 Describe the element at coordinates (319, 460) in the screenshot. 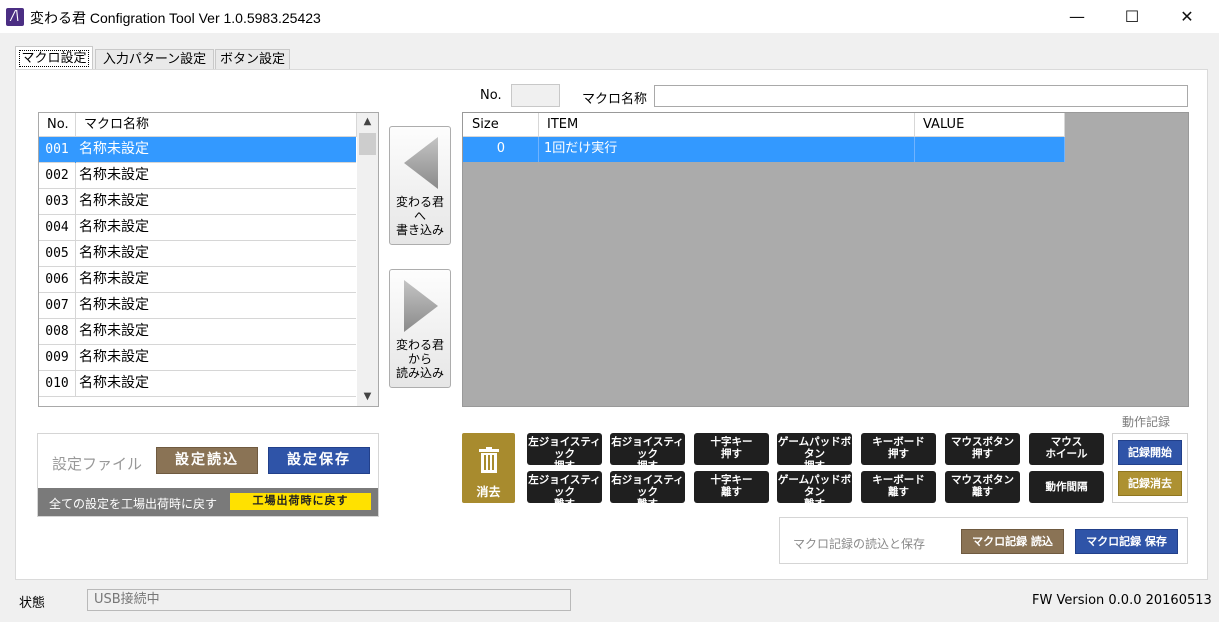

I see `settings-save-button: 設定保存` at that location.